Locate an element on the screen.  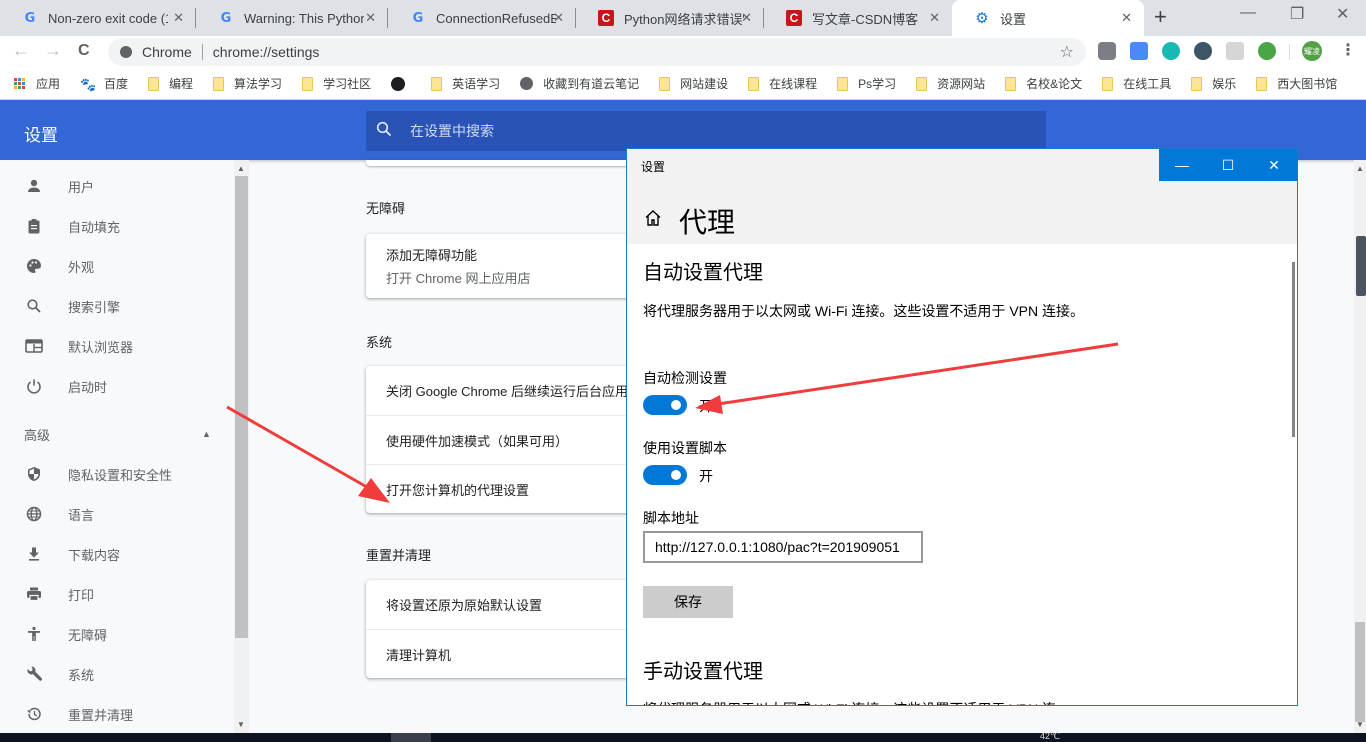
save-button: 保存 is located at coordinates (688, 602).